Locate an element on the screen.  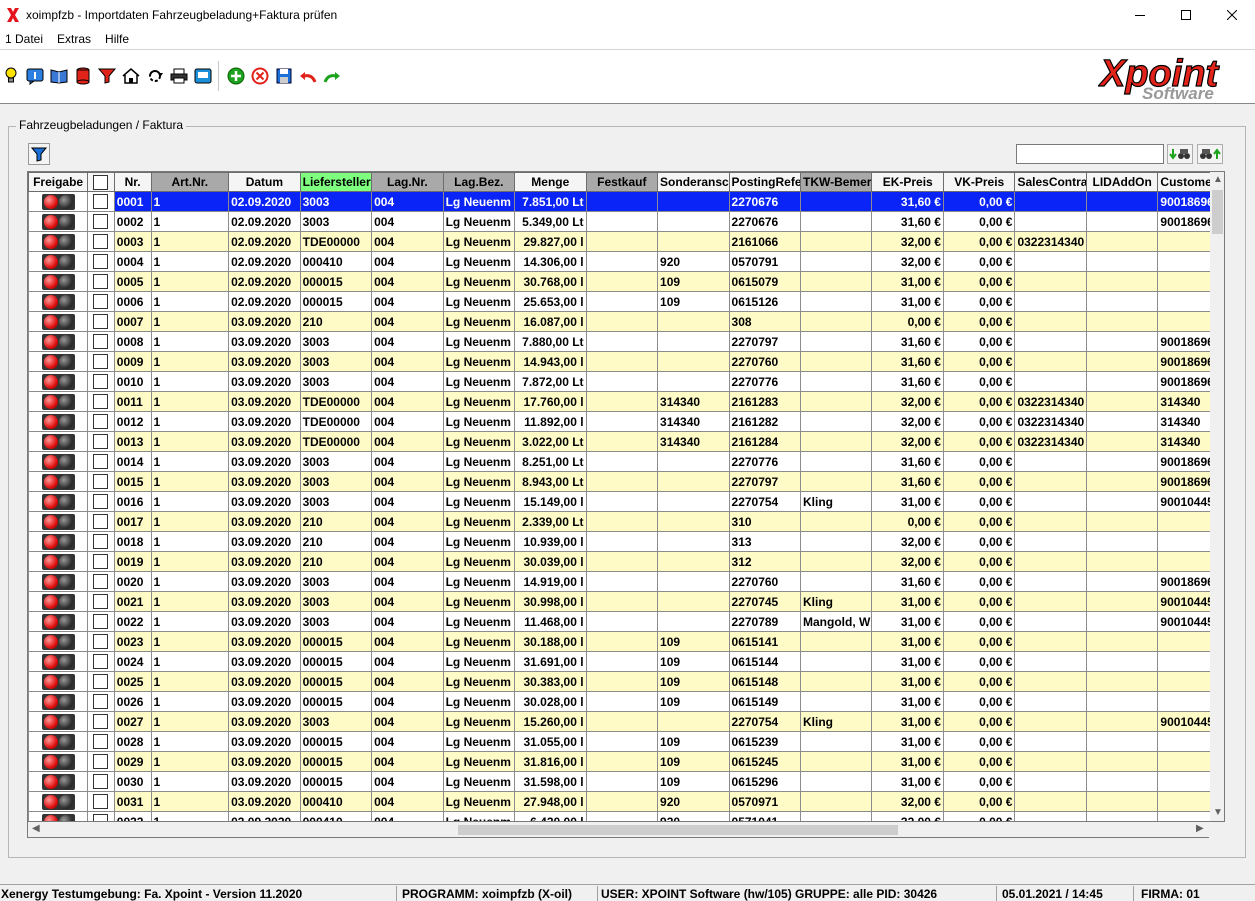
maximize-button is located at coordinates (1186, 14).